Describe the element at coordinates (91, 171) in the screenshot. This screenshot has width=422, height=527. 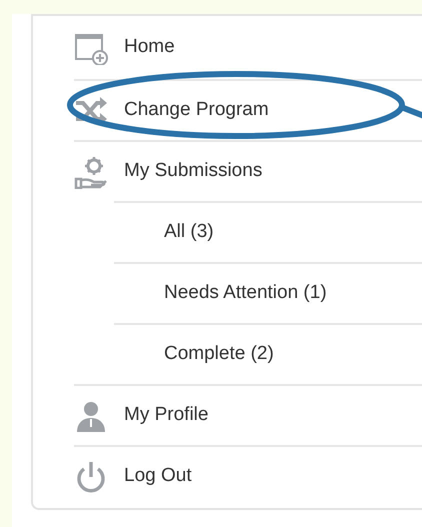
I see `hand-gear-icon` at that location.